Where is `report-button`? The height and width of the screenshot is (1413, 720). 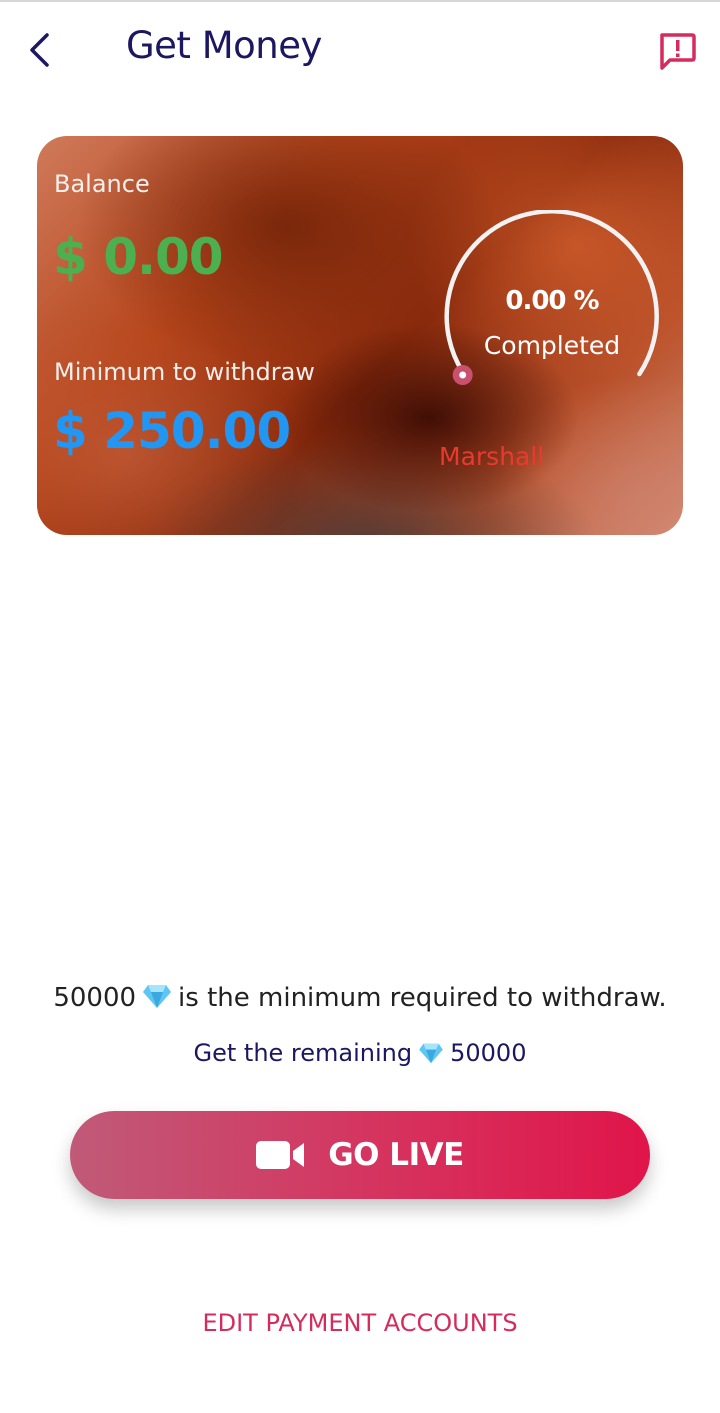 report-button is located at coordinates (677, 51).